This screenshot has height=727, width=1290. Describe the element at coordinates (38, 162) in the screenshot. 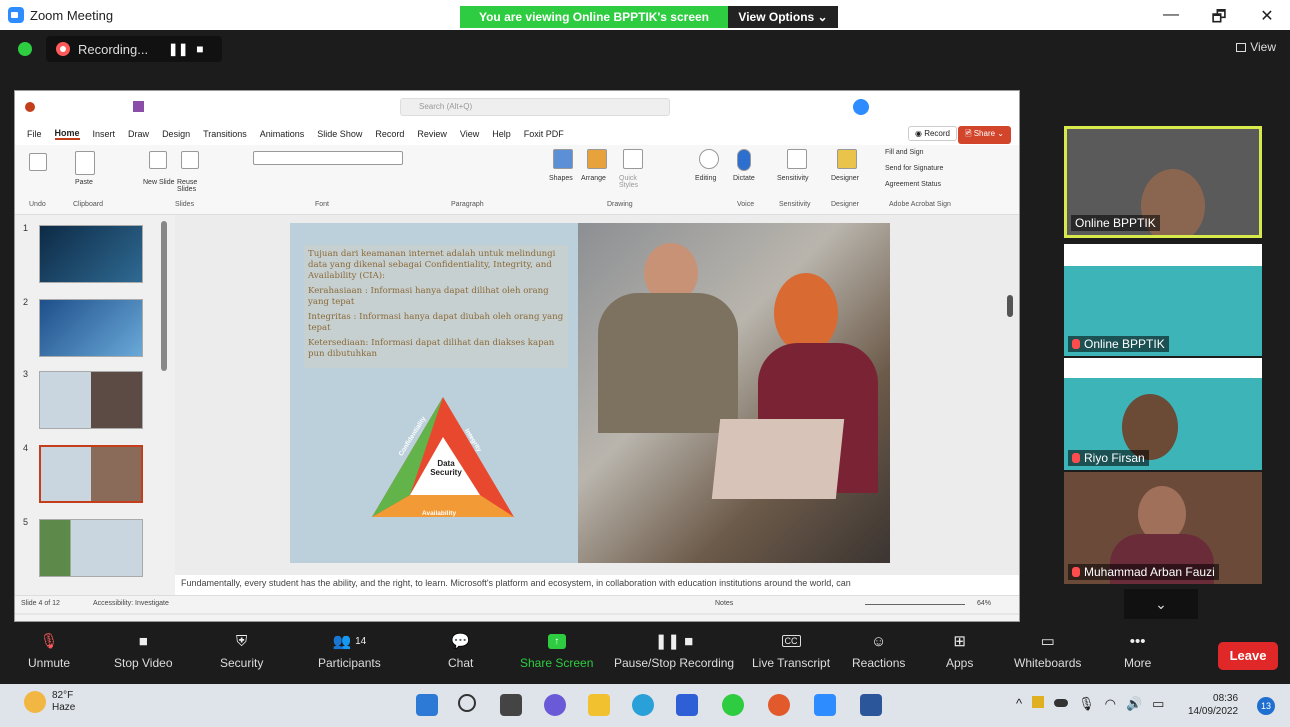

I see `undo-icon` at that location.